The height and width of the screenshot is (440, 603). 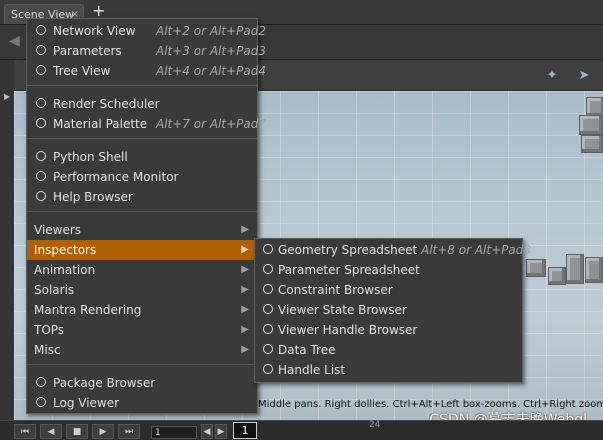 What do you see at coordinates (388, 270) in the screenshot?
I see `menu-item-parameter-spreadsheet: Parameter Spreadsheet` at bounding box center [388, 270].